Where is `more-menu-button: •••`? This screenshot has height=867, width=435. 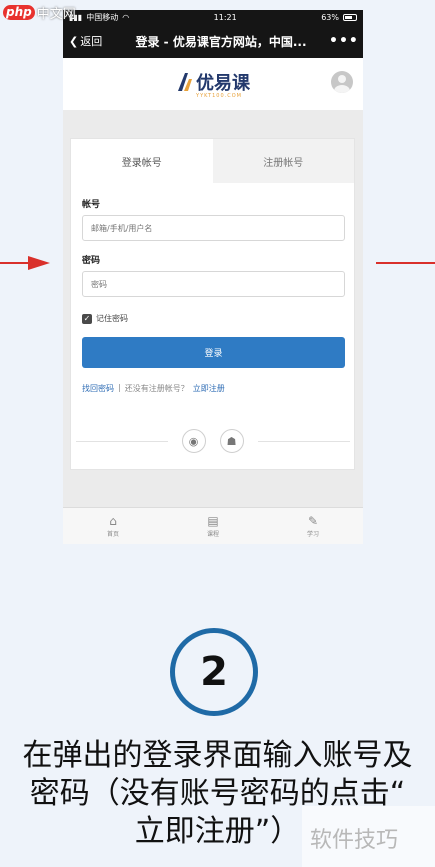 more-menu-button: ••• is located at coordinates (343, 41).